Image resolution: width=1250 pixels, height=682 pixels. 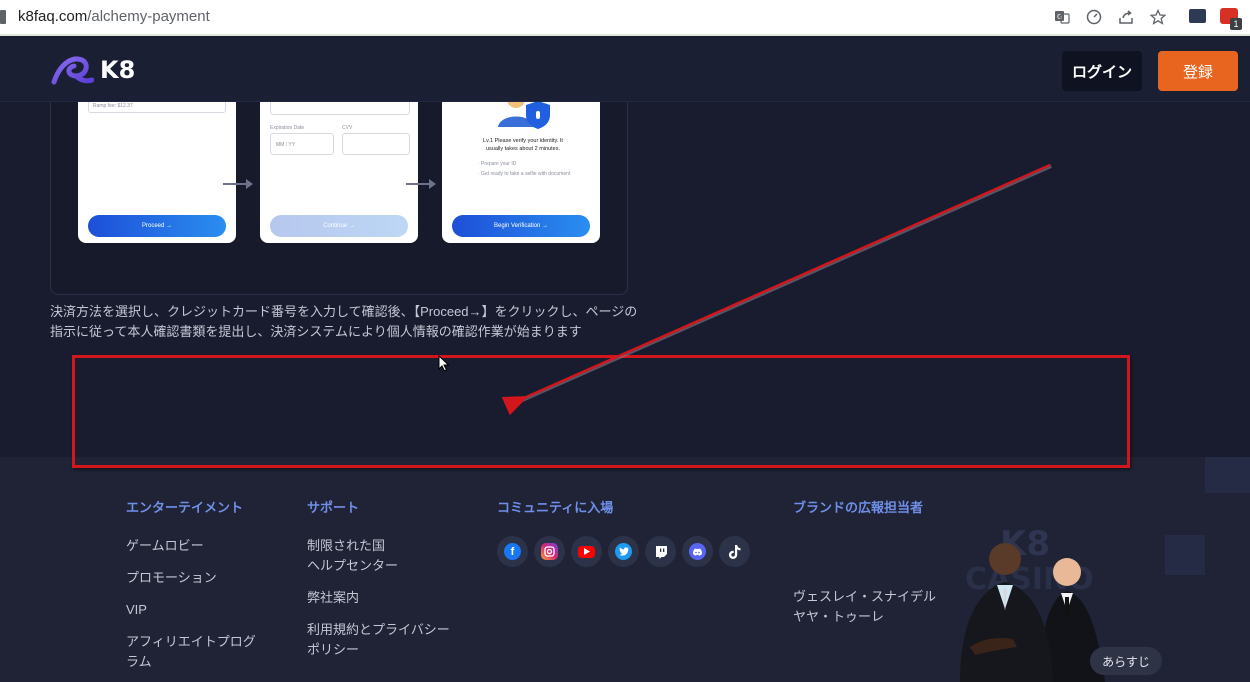 What do you see at coordinates (1158, 17) in the screenshot?
I see `bookmark-star-icon` at bounding box center [1158, 17].